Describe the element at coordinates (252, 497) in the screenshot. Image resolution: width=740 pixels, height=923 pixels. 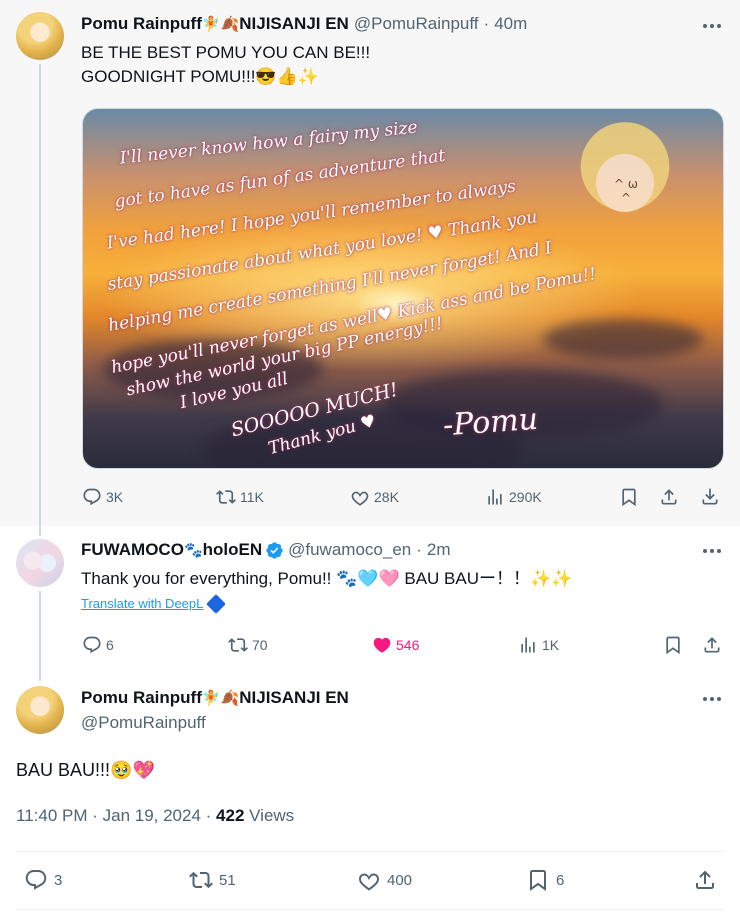
I see `repost-count: 11K` at that location.